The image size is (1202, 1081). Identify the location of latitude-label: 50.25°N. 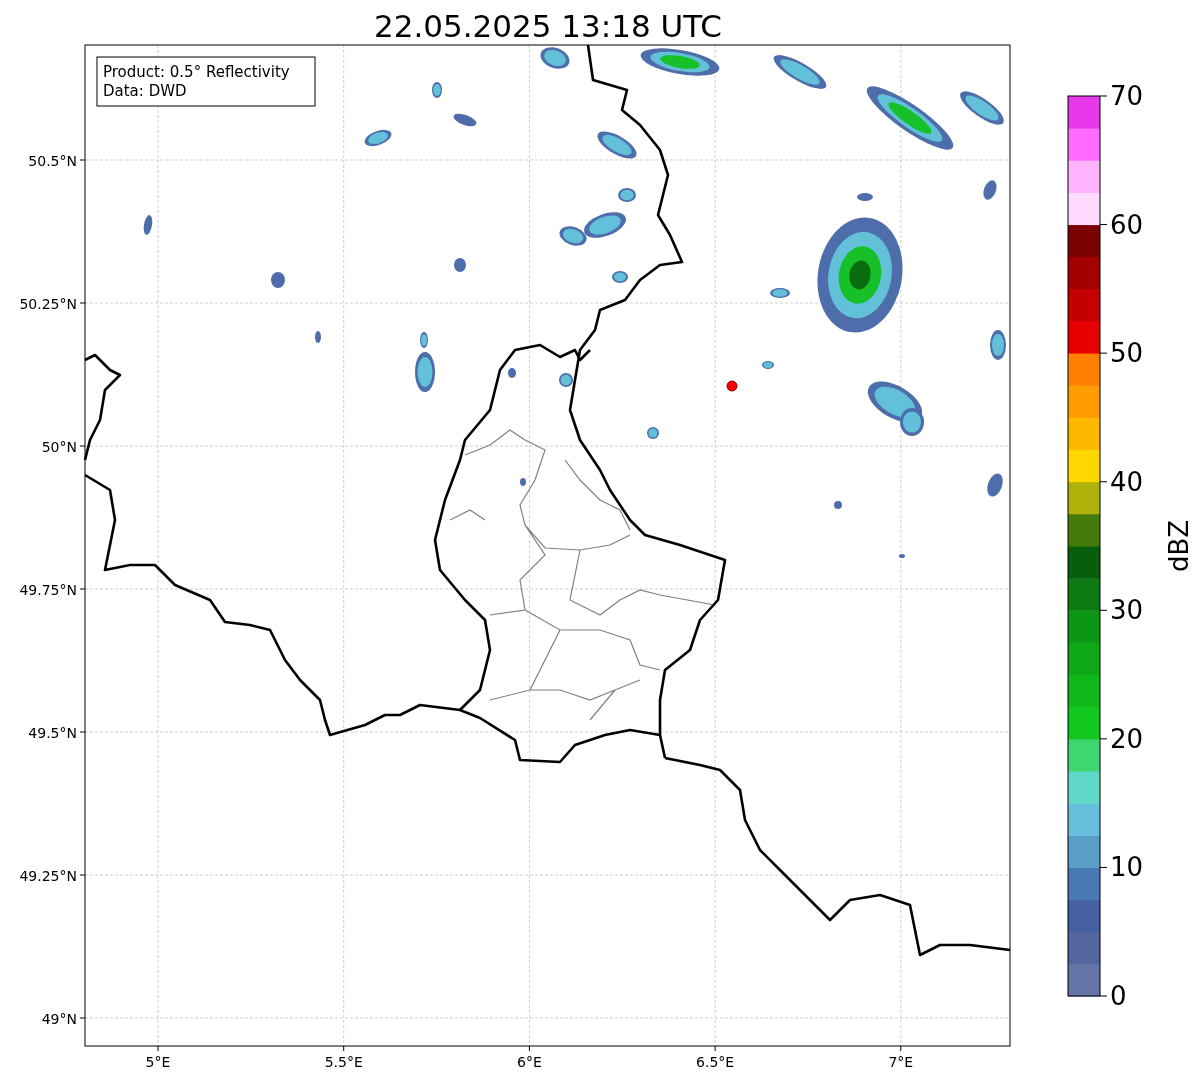
(48, 304).